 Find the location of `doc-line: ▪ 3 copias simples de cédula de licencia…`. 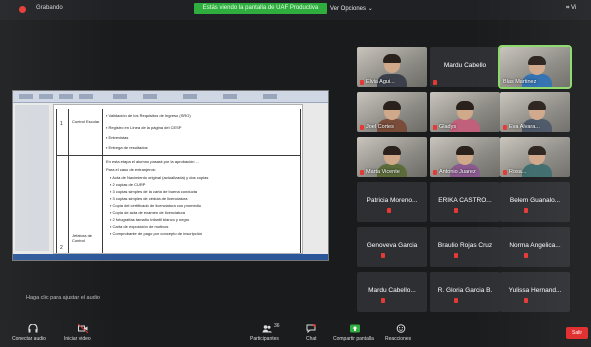

doc-line: ▪ 3 copias simples de cédula de licencia… is located at coordinates (149, 198).